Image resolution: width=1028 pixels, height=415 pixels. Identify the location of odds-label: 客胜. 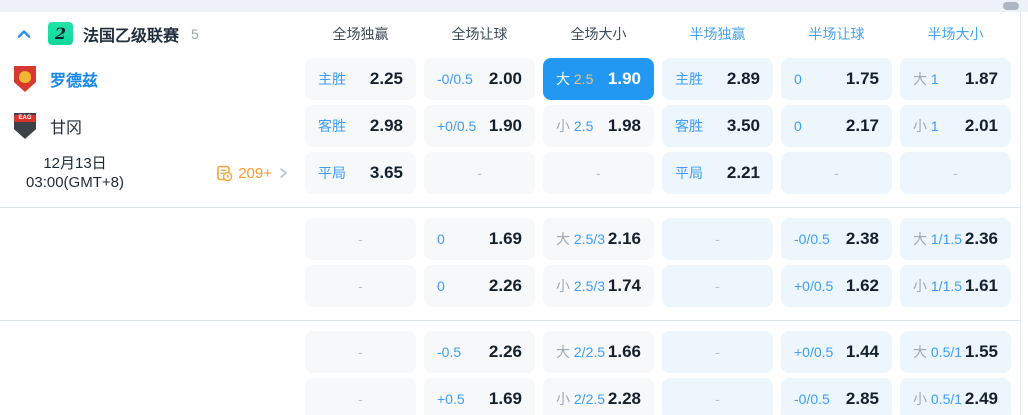
(689, 126).